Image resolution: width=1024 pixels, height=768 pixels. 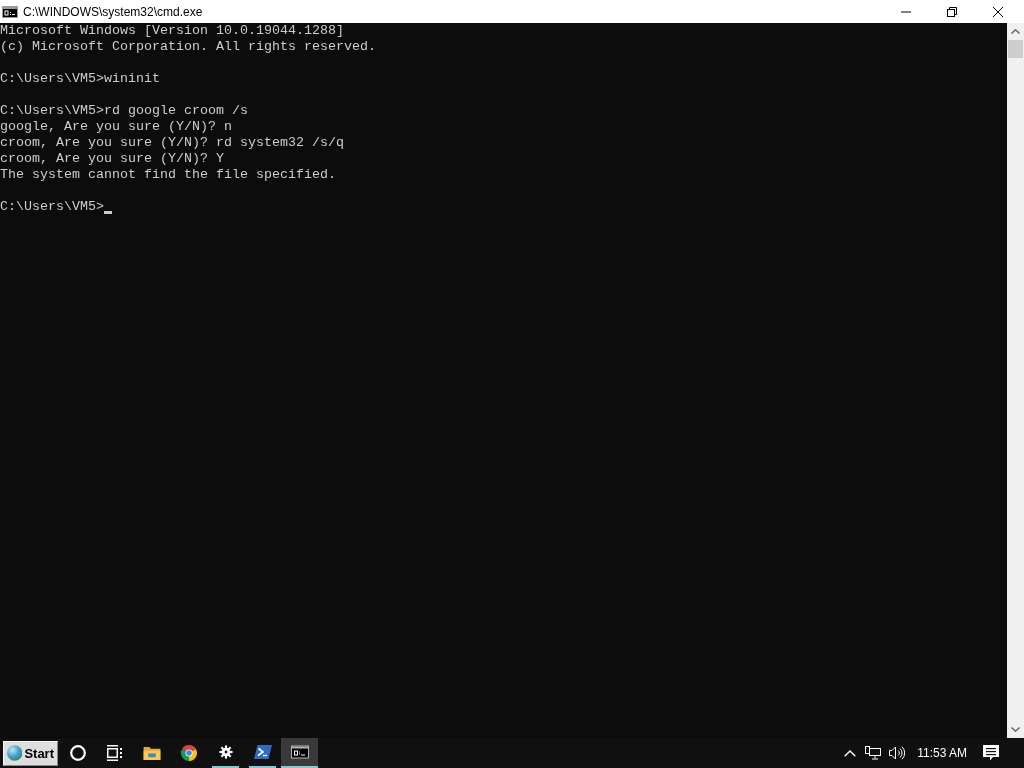 I want to click on taskbar-button, so click(x=299, y=753).